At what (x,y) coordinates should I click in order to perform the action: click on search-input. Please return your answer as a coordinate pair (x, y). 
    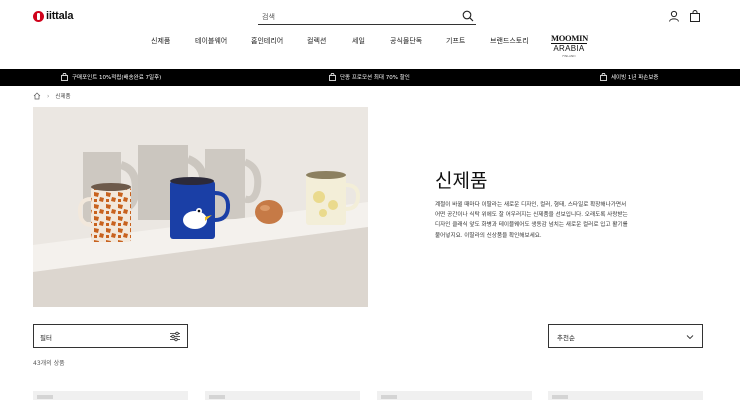
    Looking at the image, I should click on (357, 16).